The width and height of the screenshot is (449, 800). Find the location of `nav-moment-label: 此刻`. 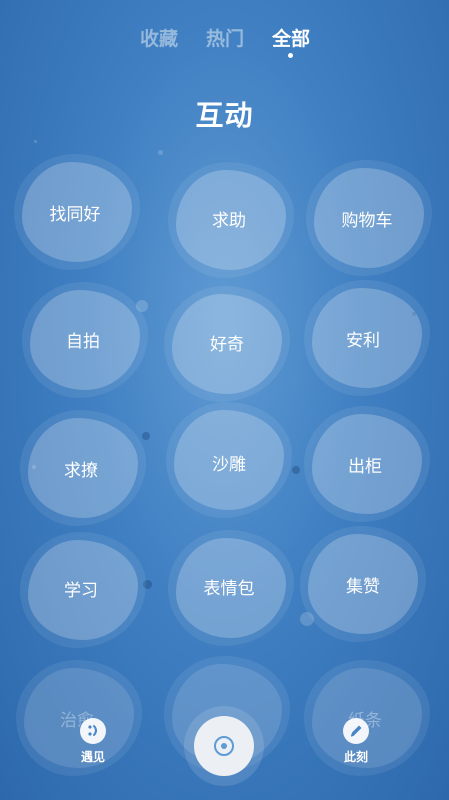

nav-moment-label: 此刻 is located at coordinates (355, 757).